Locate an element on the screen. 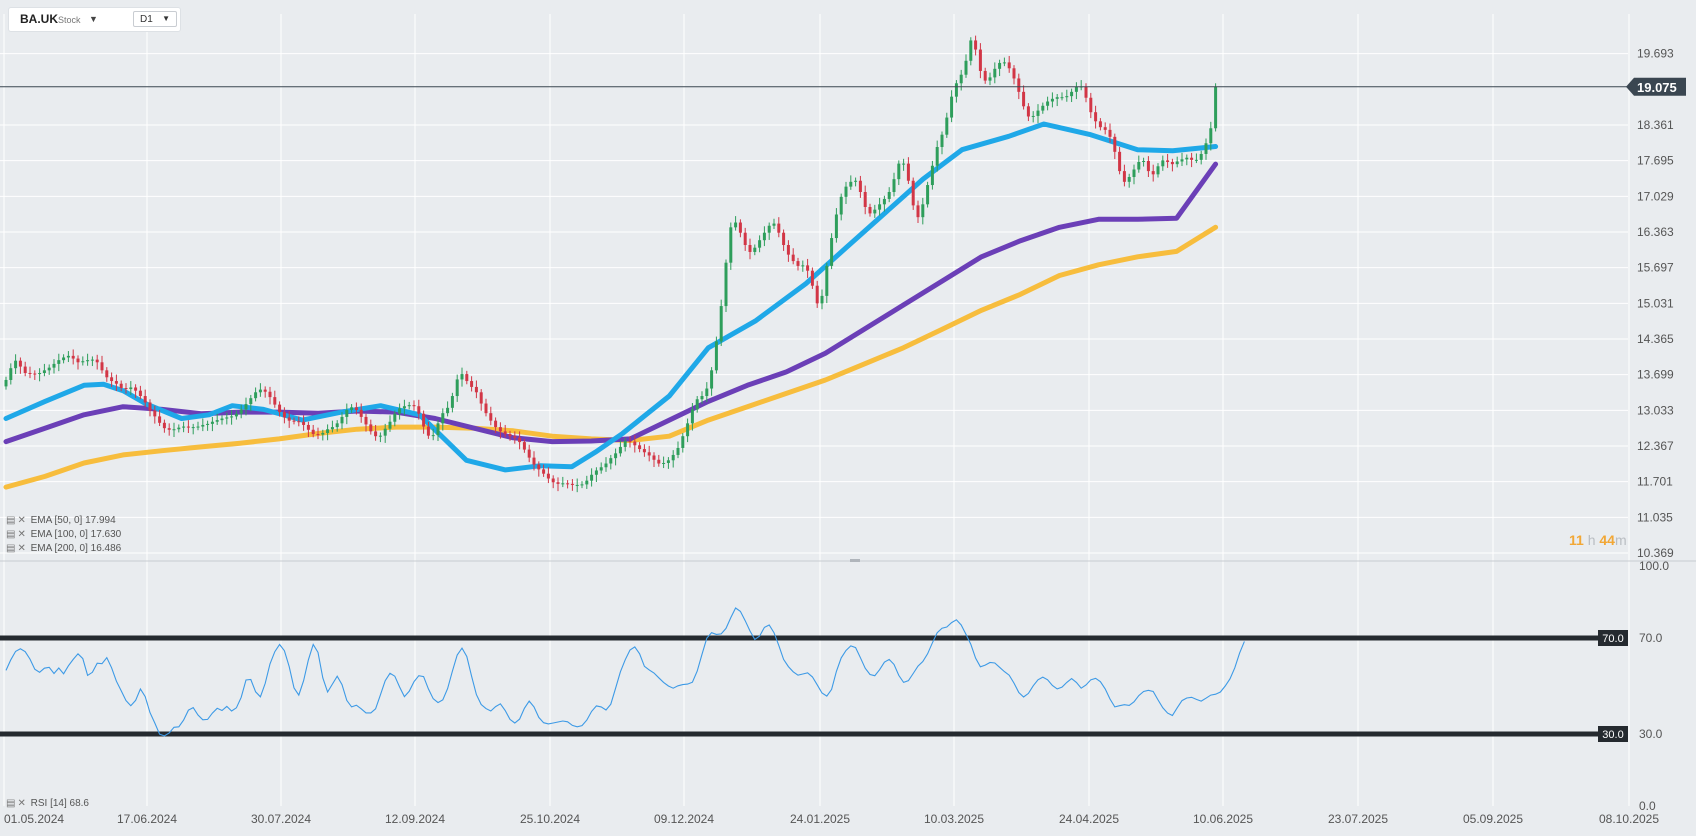 The image size is (1696, 836). legend-ema50: ▤ ✕ EMA [50, 0] 17.994 is located at coordinates (61, 520).